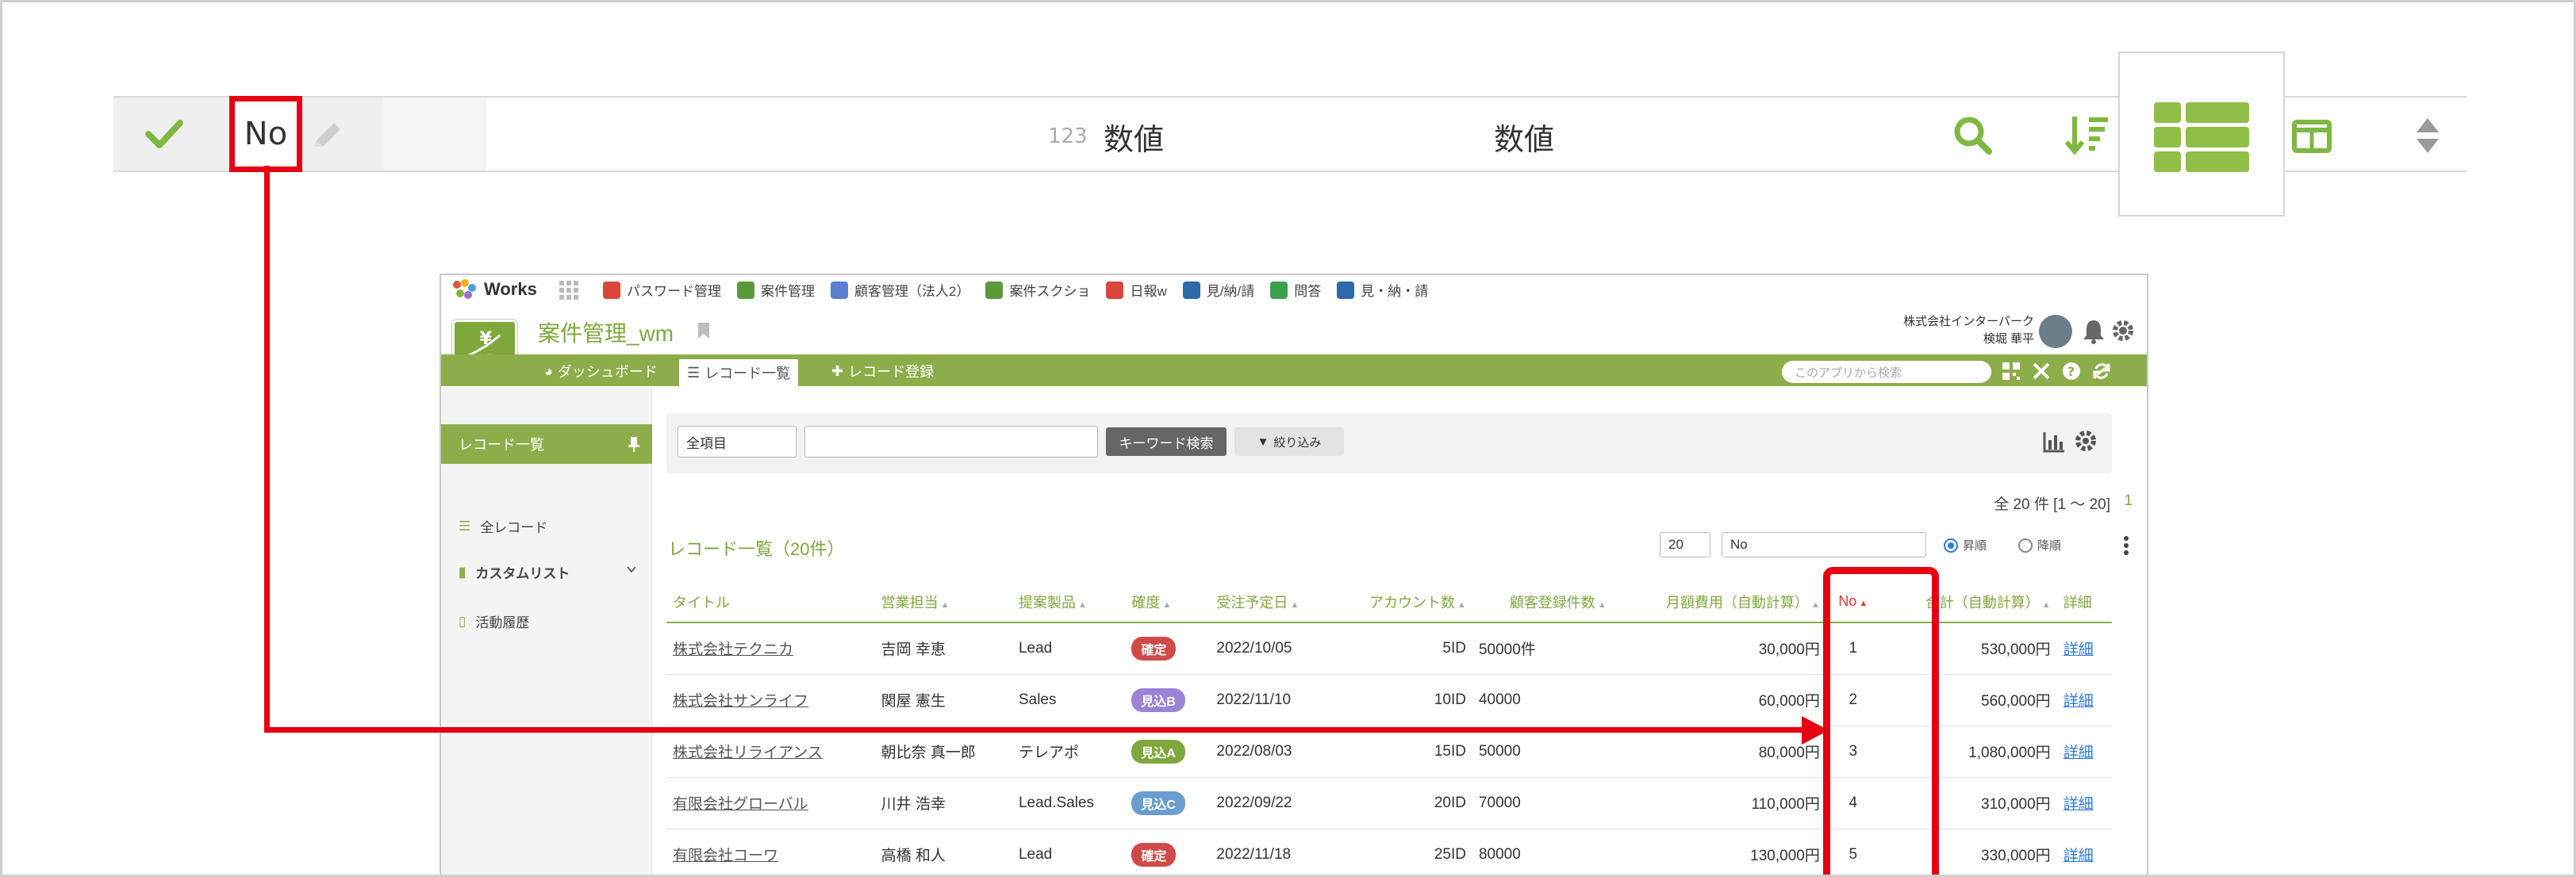  What do you see at coordinates (1824, 544) in the screenshot?
I see `sort-field-select: No` at bounding box center [1824, 544].